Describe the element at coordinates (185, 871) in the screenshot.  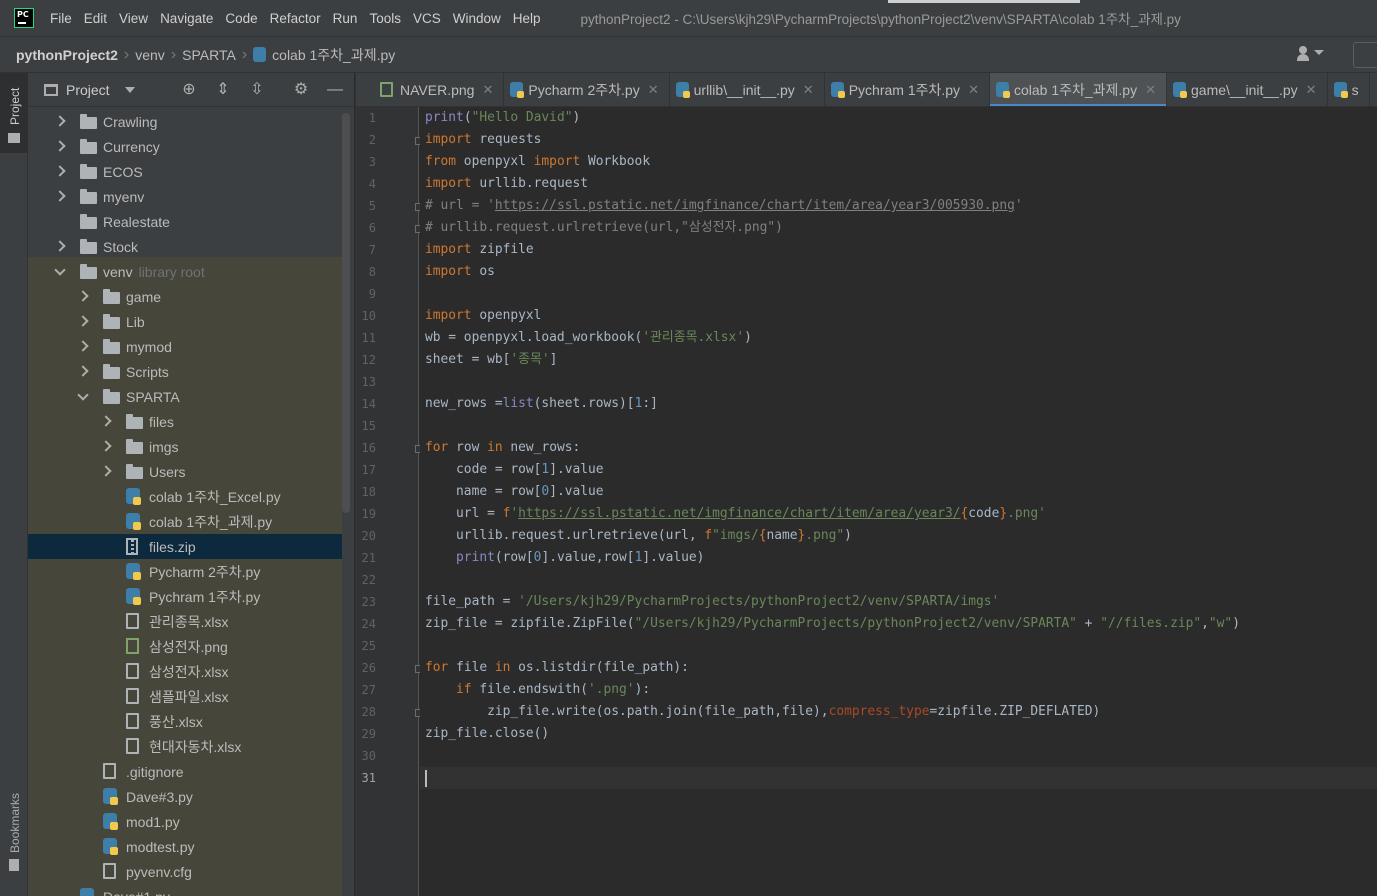
I see `tree-item: pyvenv.cfg` at that location.